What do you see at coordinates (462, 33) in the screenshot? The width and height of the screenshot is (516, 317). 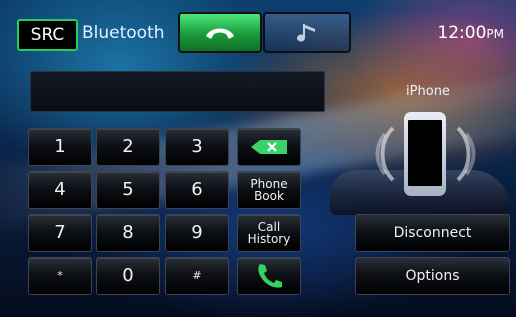 I see `clock-time: 12:00` at bounding box center [462, 33].